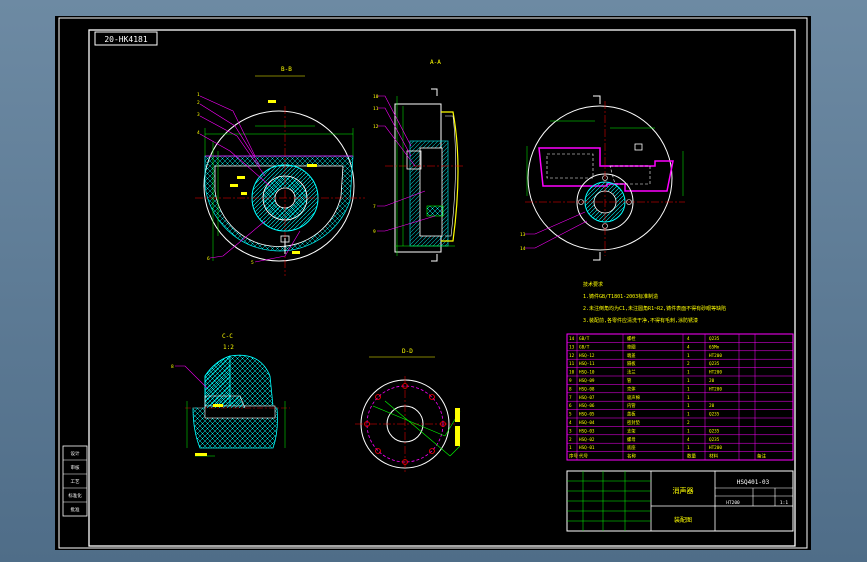  What do you see at coordinates (631, 439) in the screenshot?
I see `bom-cell: 螺母` at bounding box center [631, 439].